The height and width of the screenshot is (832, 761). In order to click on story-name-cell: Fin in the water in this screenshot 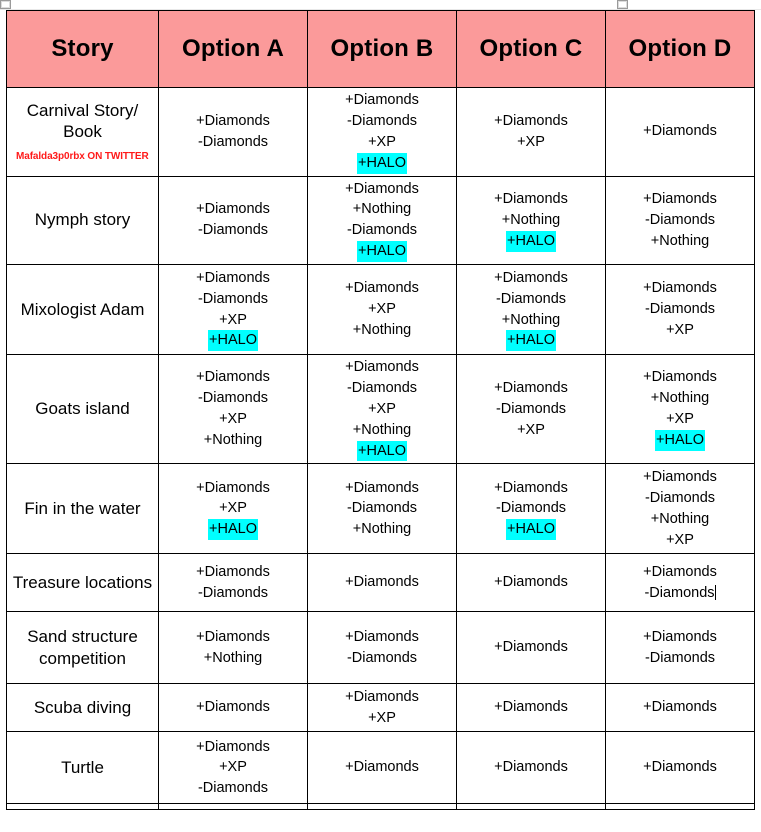, I will do `click(82, 509)`.